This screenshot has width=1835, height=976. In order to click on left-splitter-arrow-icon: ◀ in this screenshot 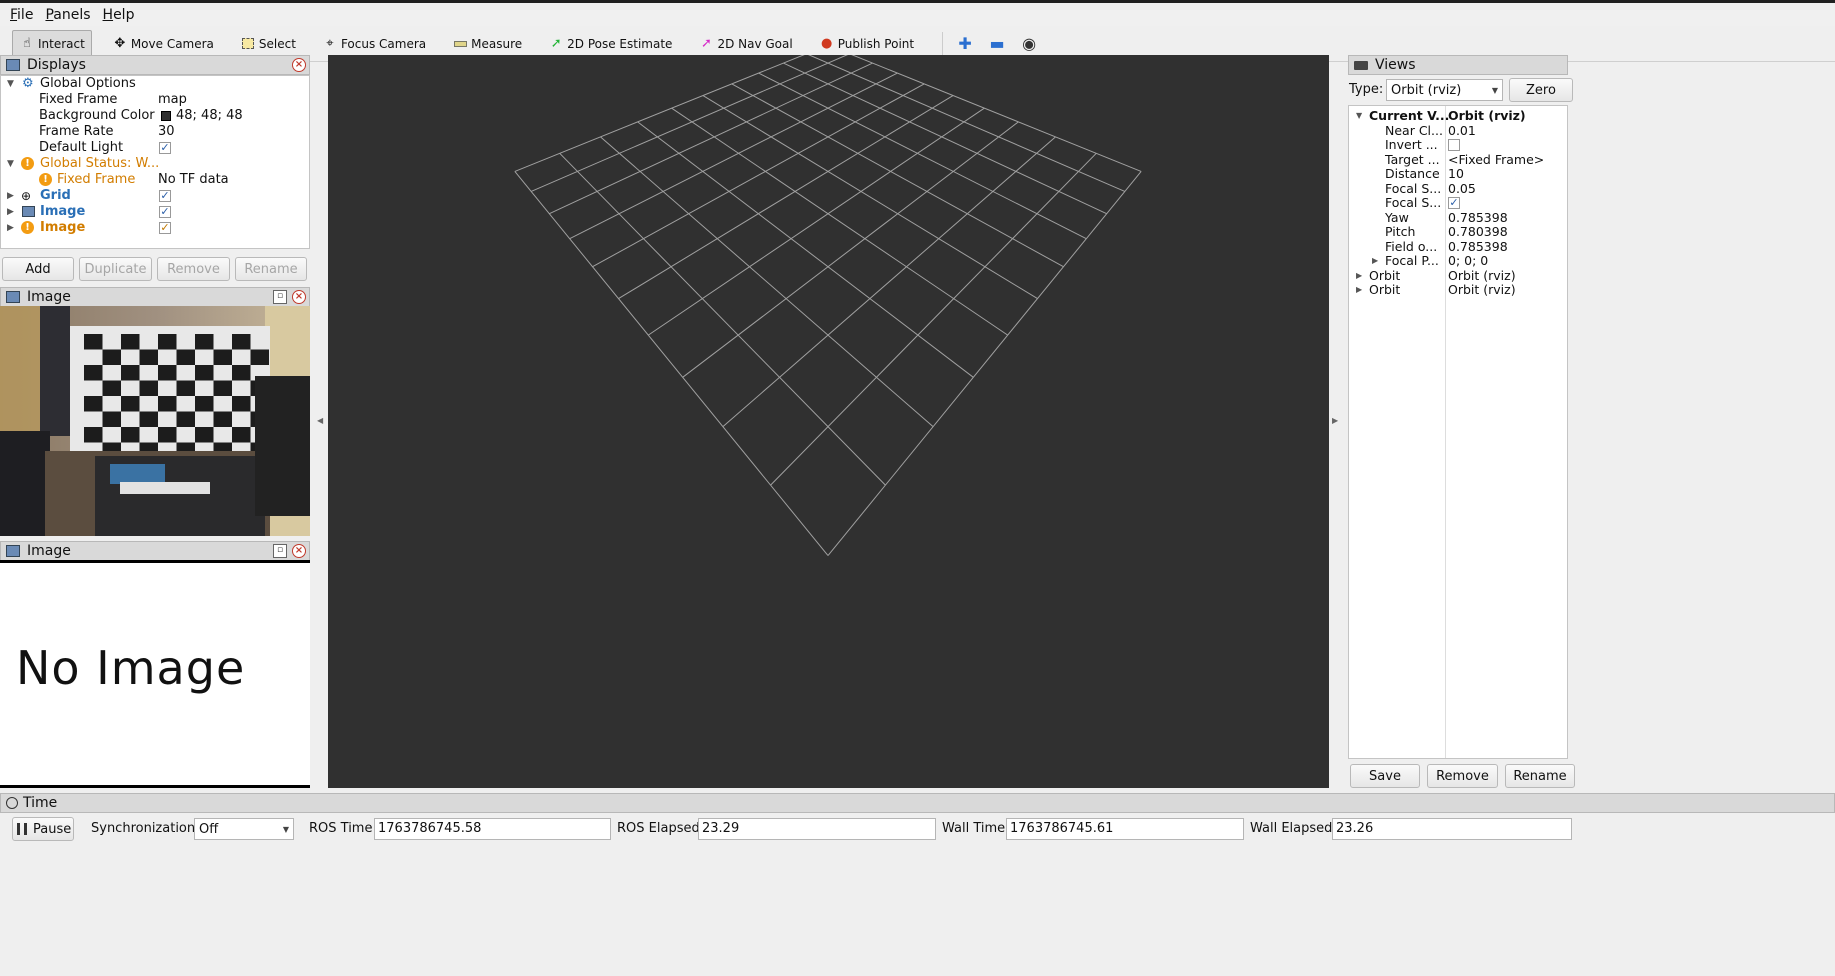, I will do `click(320, 420)`.